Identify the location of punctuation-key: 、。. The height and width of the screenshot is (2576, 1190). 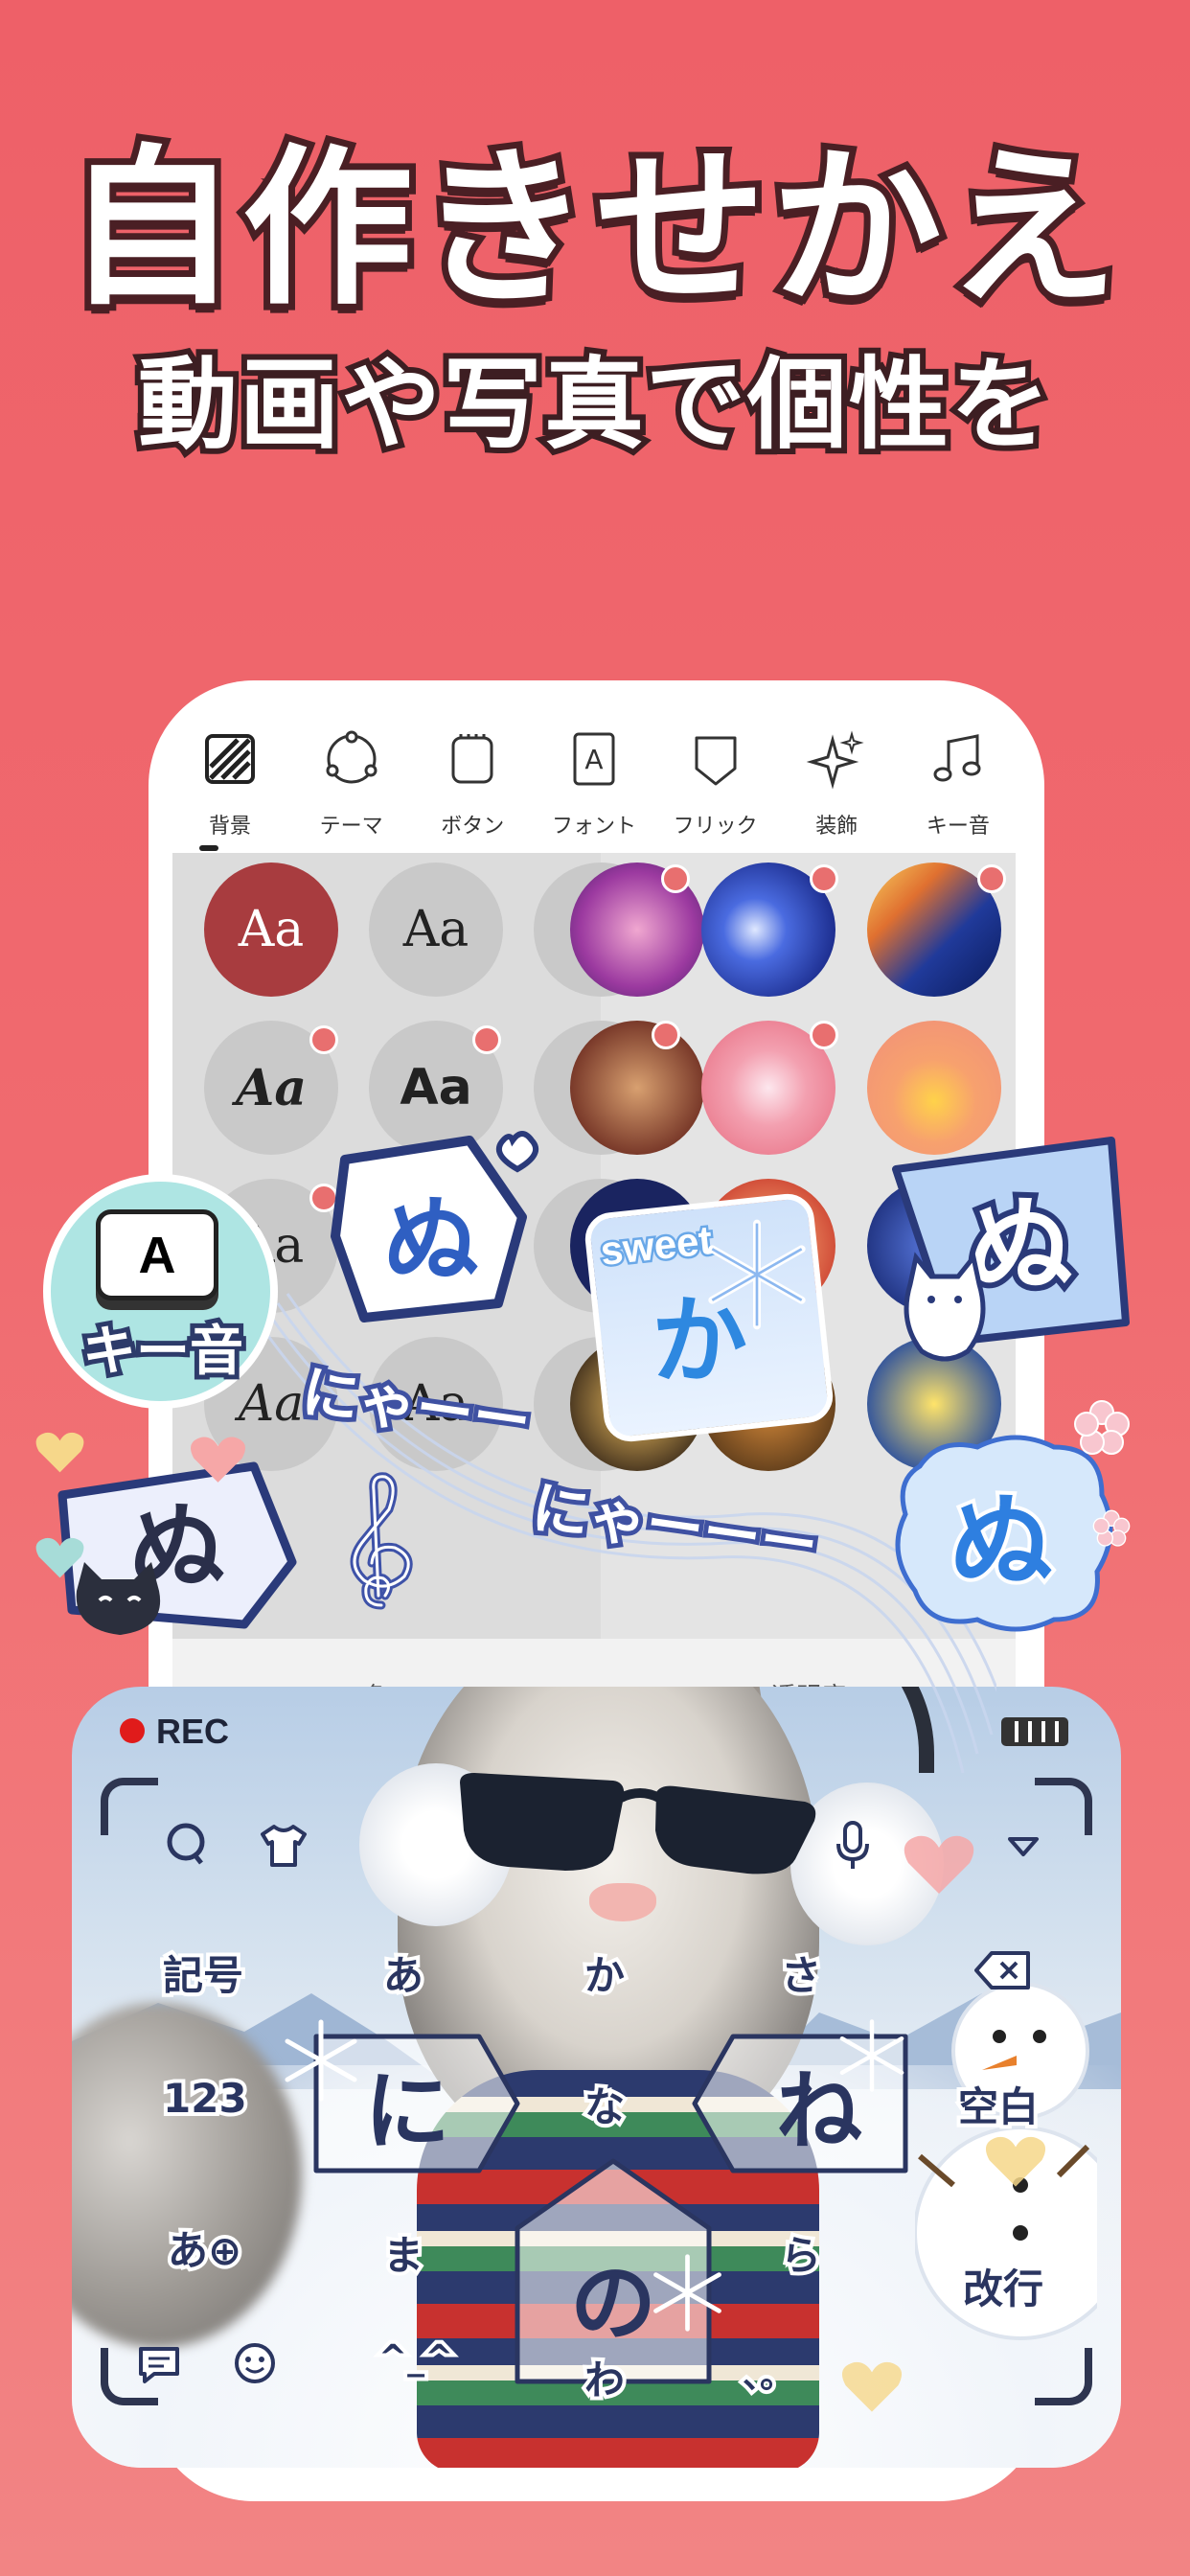
(769, 2374).